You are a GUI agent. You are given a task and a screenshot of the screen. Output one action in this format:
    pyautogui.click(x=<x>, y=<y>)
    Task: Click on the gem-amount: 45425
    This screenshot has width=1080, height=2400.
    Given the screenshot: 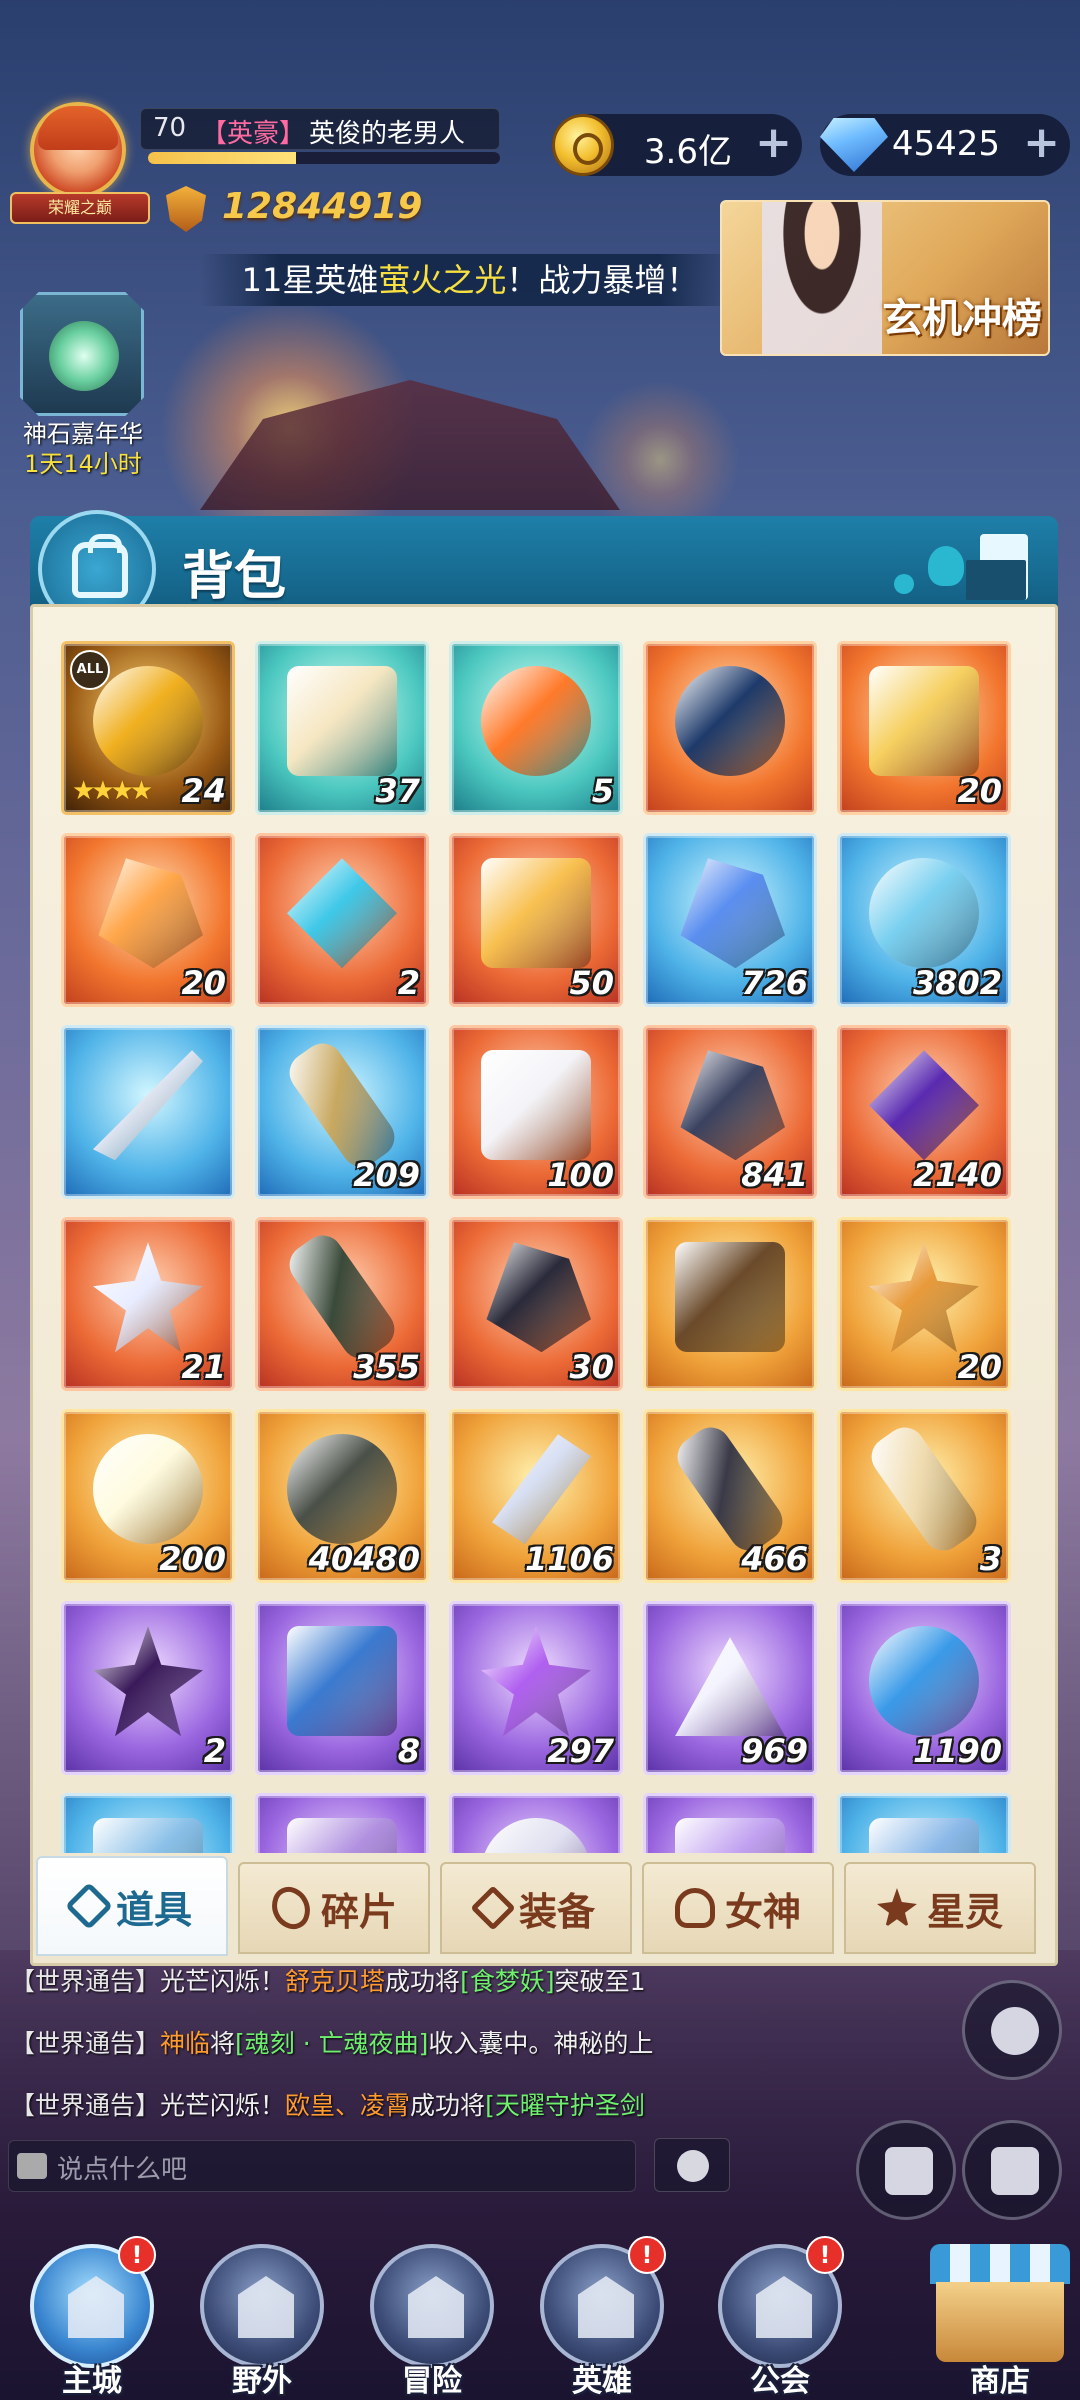 What is the action you would take?
    pyautogui.click(x=945, y=144)
    